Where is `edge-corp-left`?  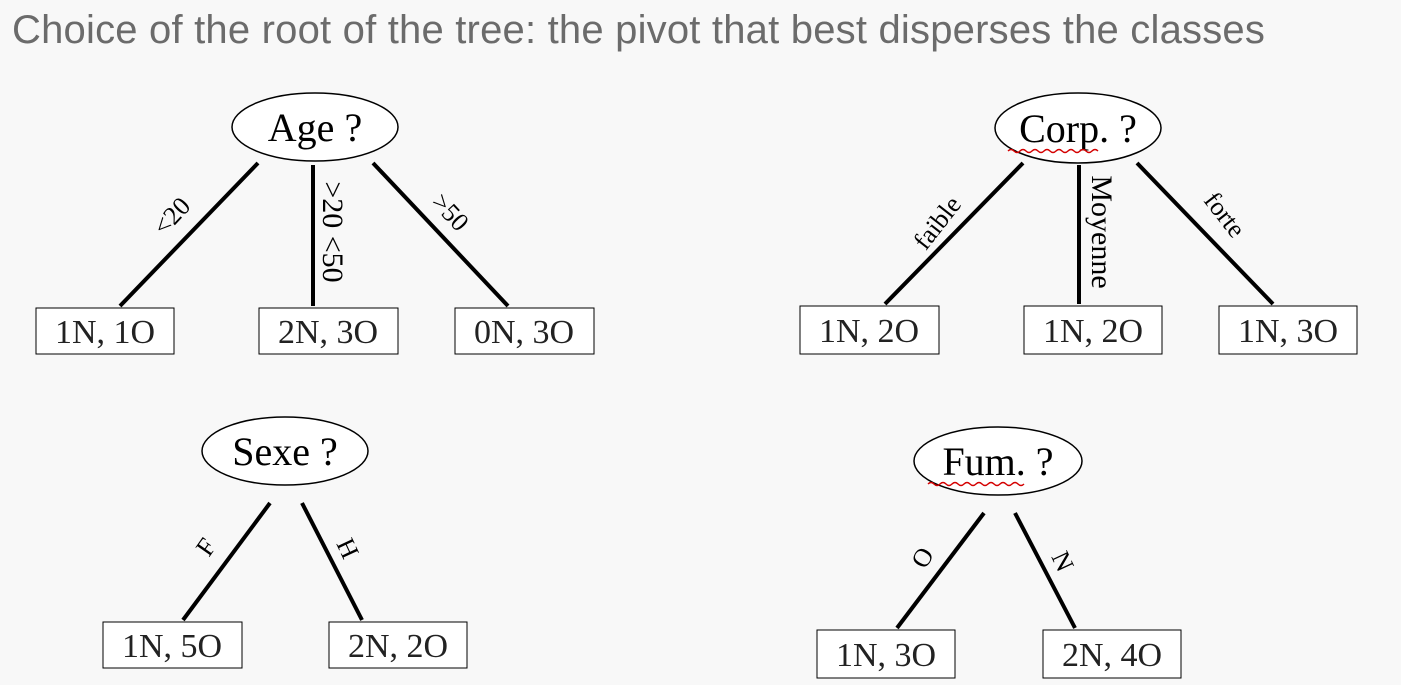
edge-corp-left is located at coordinates (954, 233).